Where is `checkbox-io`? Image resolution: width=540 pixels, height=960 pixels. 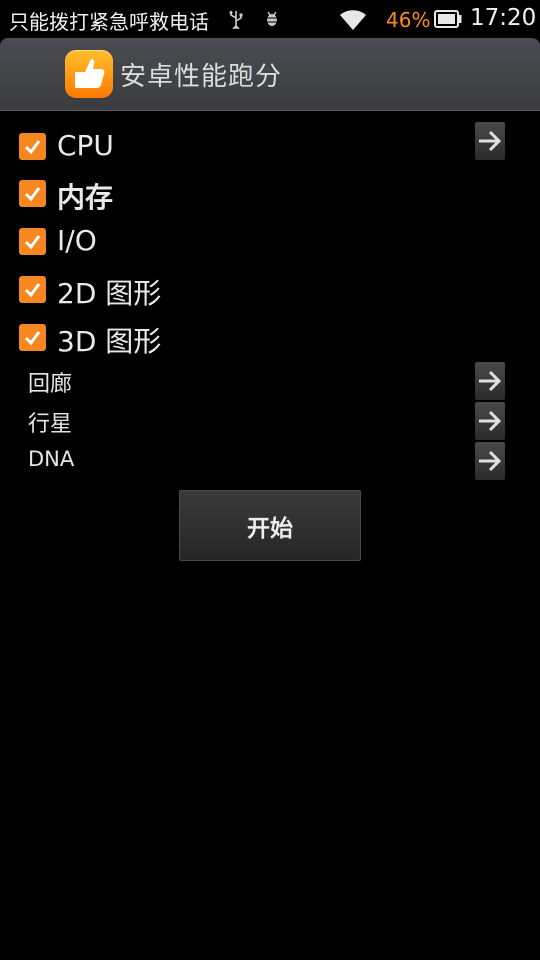 checkbox-io is located at coordinates (32, 241).